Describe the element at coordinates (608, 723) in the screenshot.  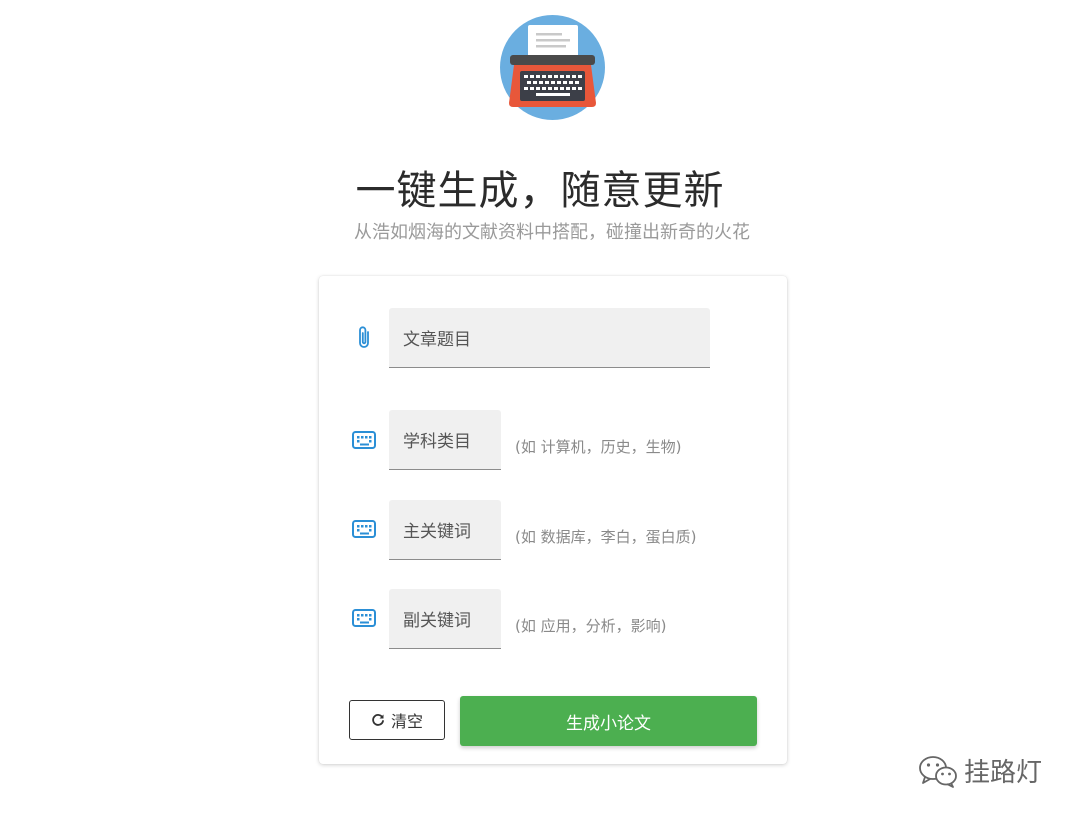
I see `generate-button-label: 生成小论文` at that location.